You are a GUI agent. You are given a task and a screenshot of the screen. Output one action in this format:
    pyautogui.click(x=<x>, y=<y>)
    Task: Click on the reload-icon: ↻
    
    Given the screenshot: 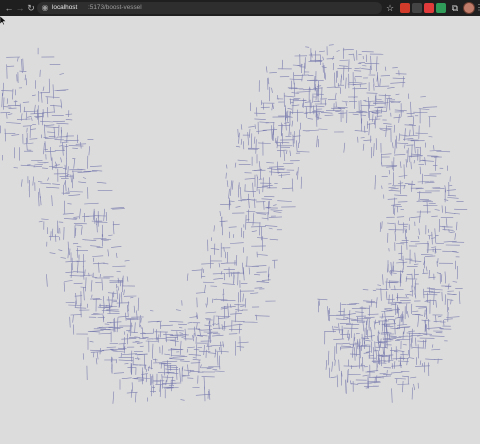 What is the action you would take?
    pyautogui.click(x=31, y=8)
    